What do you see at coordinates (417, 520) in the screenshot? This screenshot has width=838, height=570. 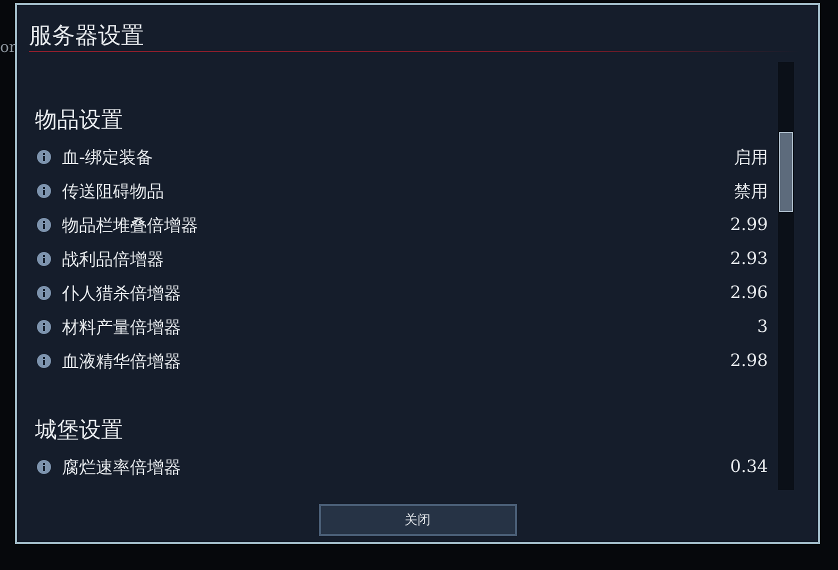 I see `close-button: 关闭` at bounding box center [417, 520].